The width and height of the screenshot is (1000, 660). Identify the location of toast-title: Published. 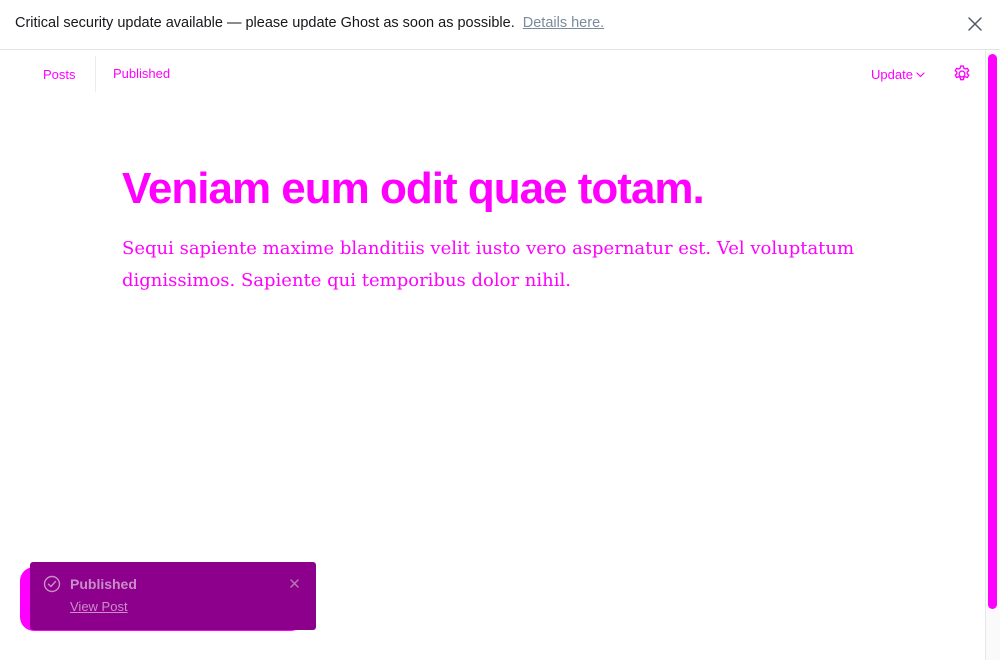
(103, 584).